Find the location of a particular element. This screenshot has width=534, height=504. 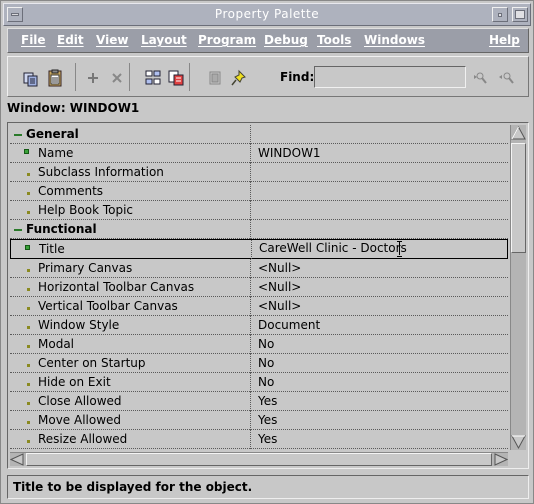

property-row-subclass: Subclass Information is located at coordinates (259, 172).